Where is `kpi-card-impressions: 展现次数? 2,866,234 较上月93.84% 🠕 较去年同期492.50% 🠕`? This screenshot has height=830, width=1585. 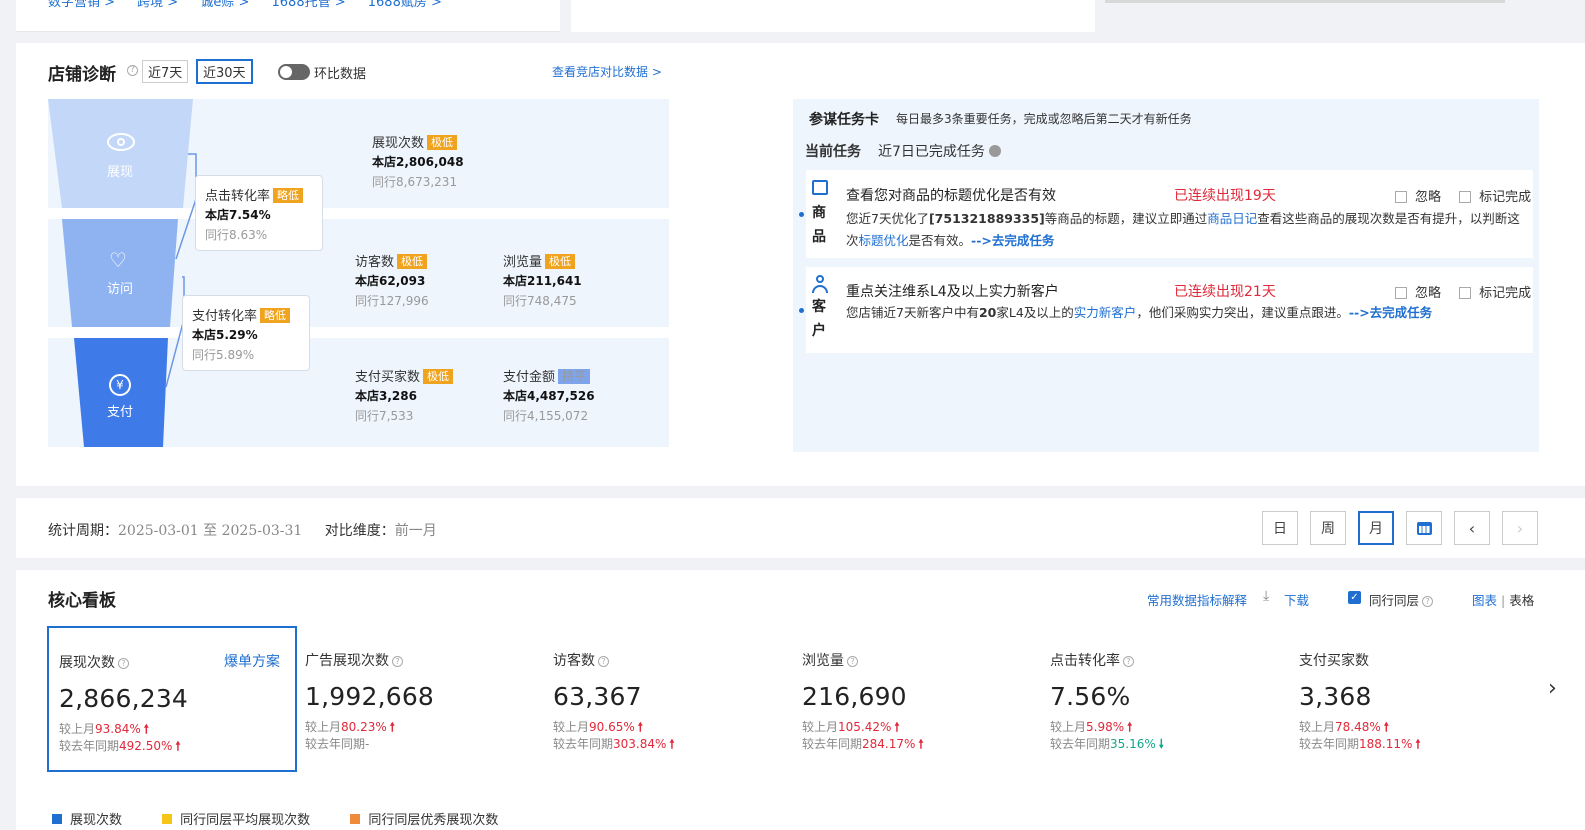
kpi-card-impressions: 展现次数? 2,866,234 较上月93.84% 🠕 较去年同期492.50% 🠕 is located at coordinates (172, 699).